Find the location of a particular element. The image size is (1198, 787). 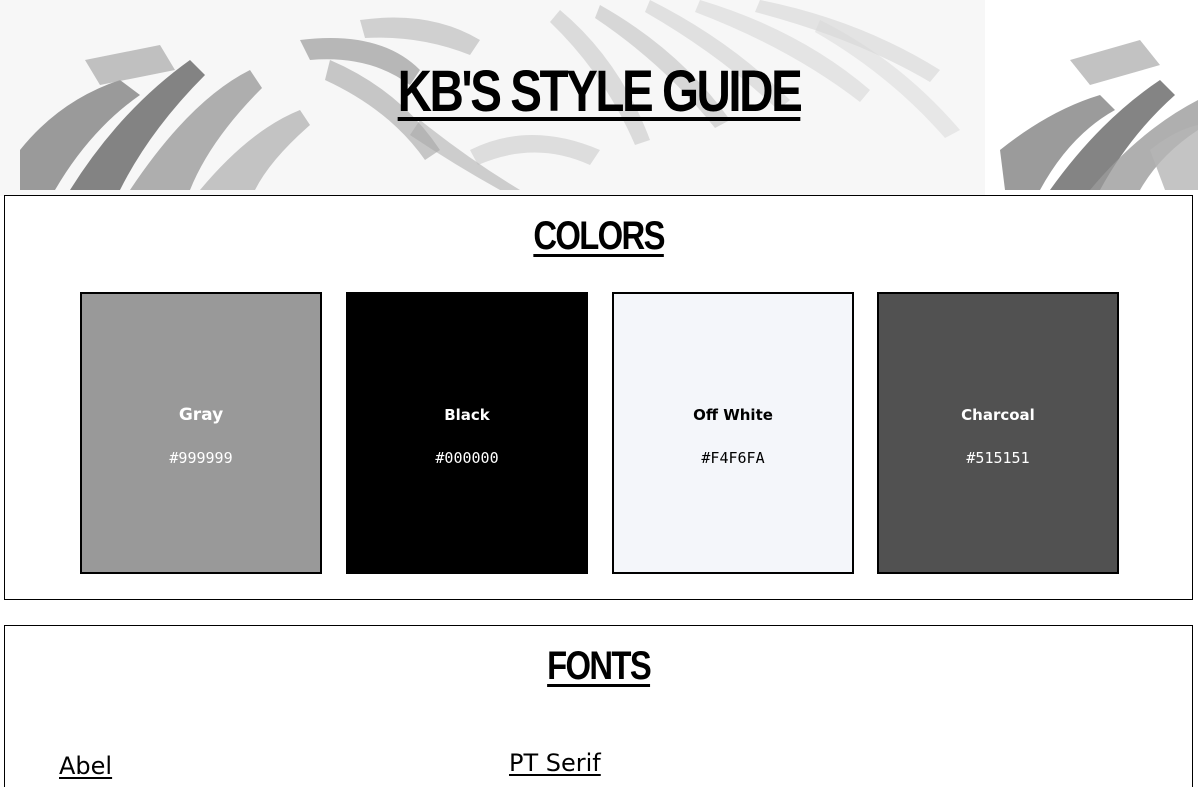

swatch-hex: #999999 is located at coordinates (201, 458).